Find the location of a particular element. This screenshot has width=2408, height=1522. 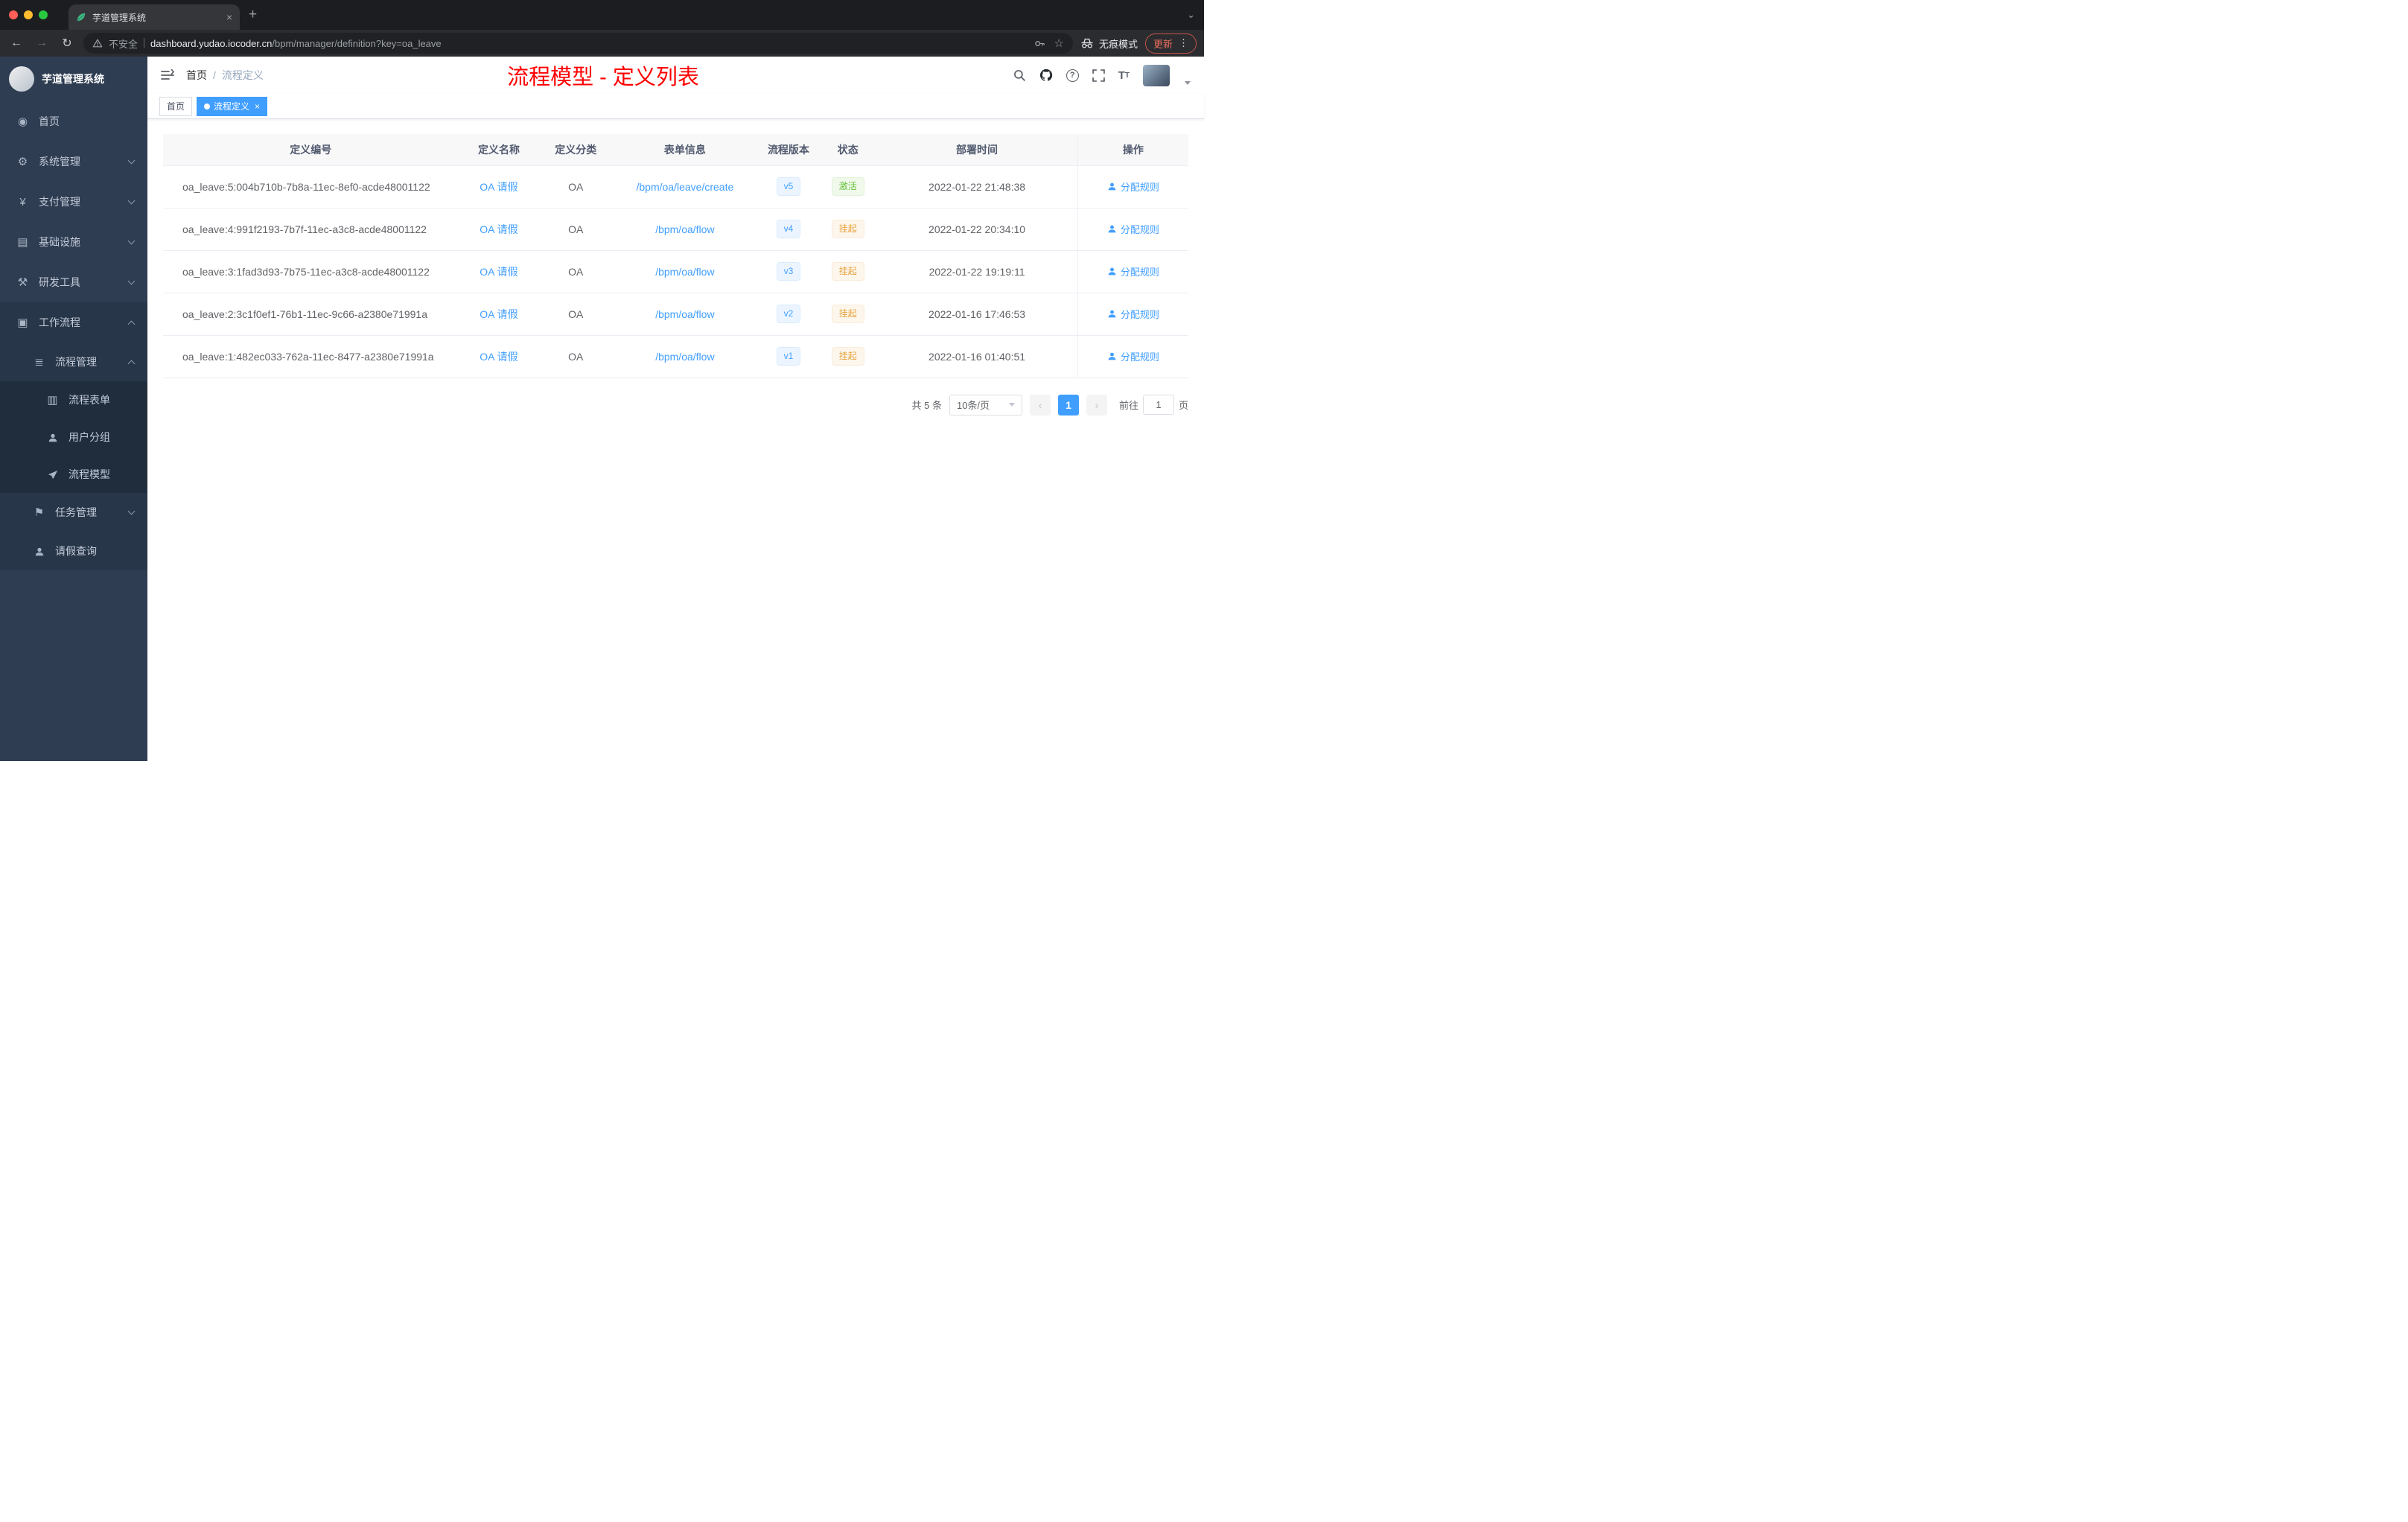

page-size-select: 10条/页 is located at coordinates (985, 404).